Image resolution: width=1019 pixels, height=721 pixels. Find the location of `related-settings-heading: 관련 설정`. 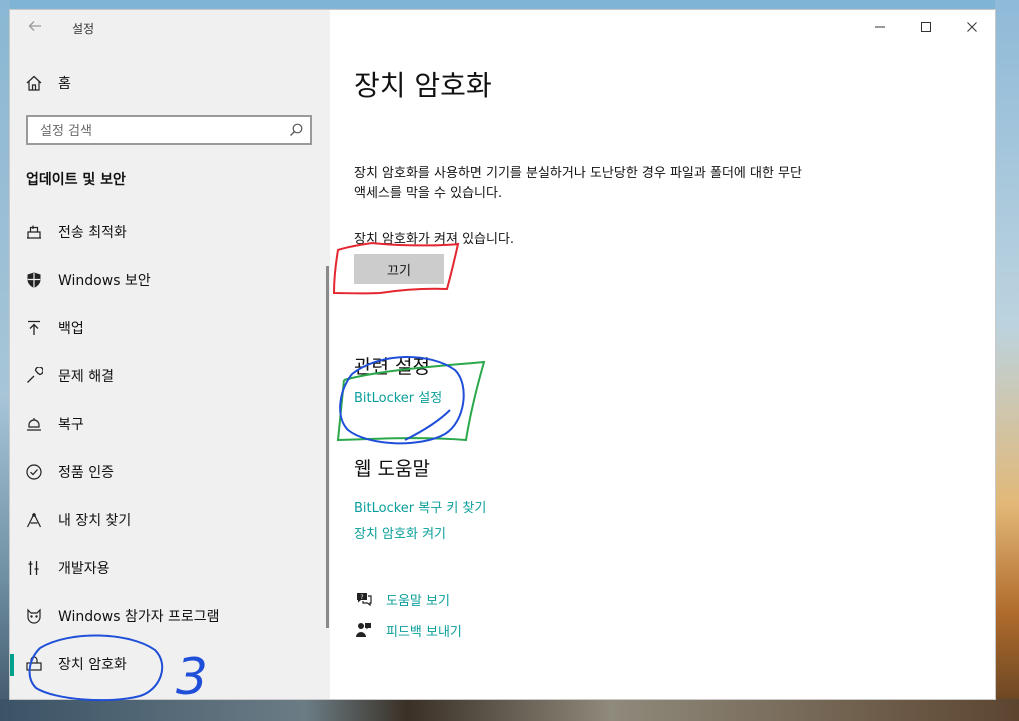

related-settings-heading: 관련 설정 is located at coordinates (392, 367).